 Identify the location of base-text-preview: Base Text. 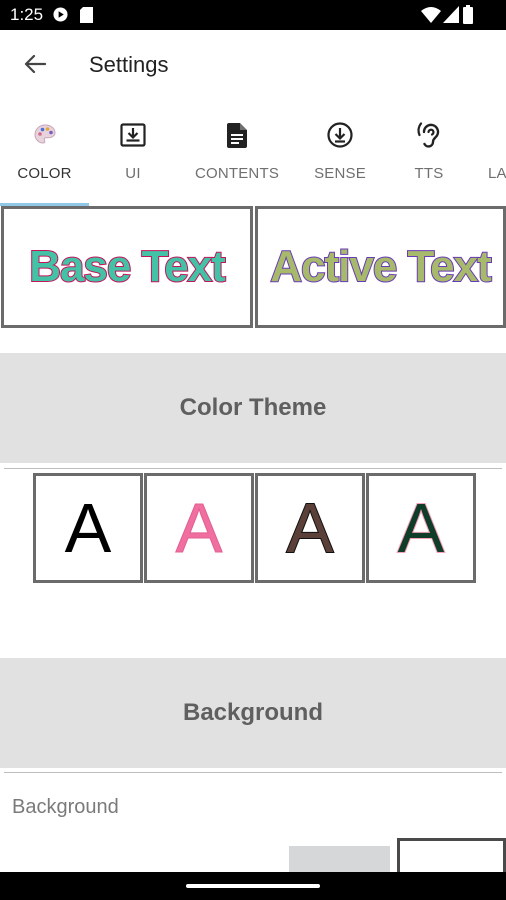
(127, 267).